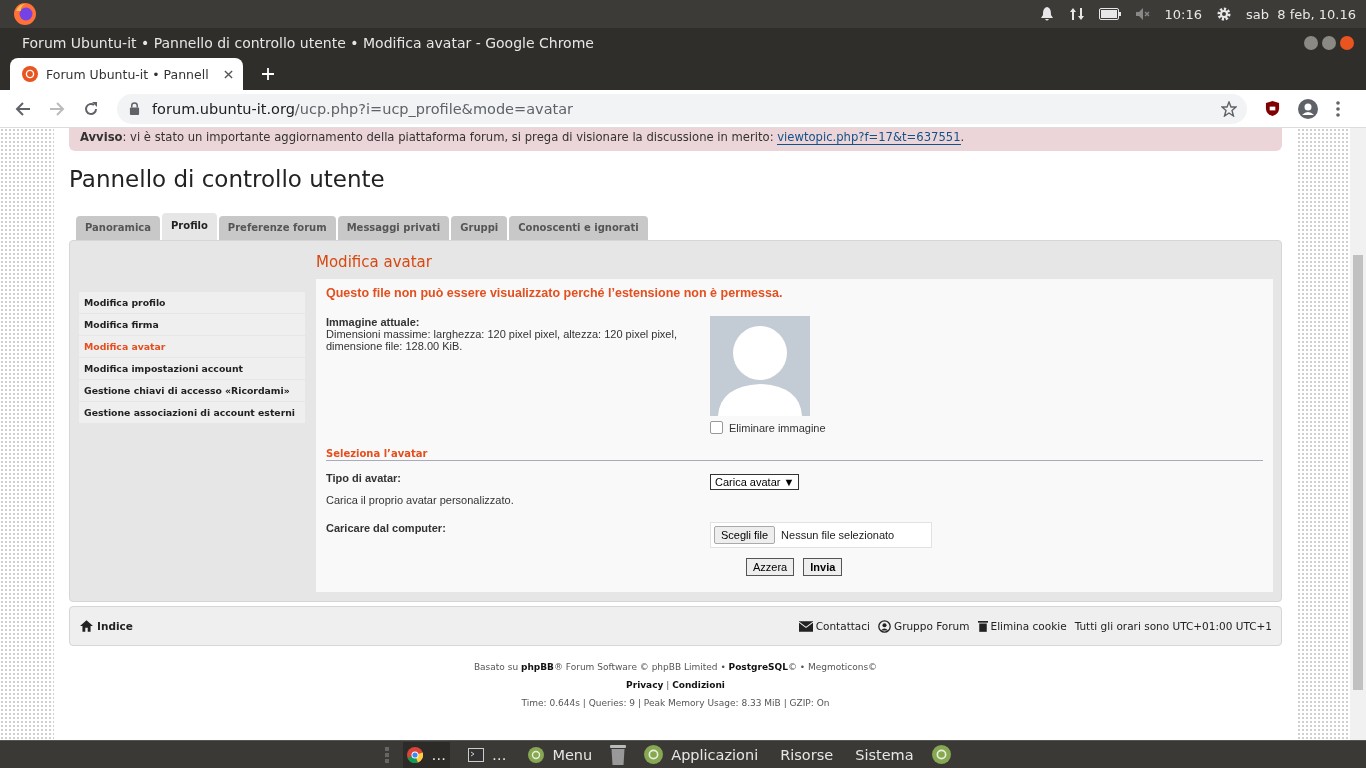 The height and width of the screenshot is (768, 1366). Describe the element at coordinates (1347, 43) in the screenshot. I see `close-button` at that location.